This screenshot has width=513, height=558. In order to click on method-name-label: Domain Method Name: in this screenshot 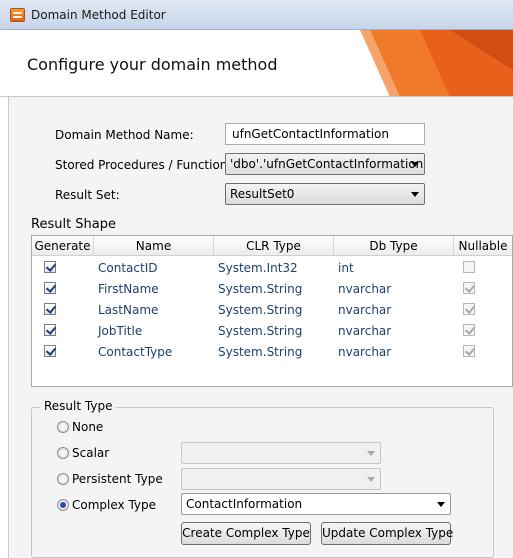, I will do `click(124, 135)`.